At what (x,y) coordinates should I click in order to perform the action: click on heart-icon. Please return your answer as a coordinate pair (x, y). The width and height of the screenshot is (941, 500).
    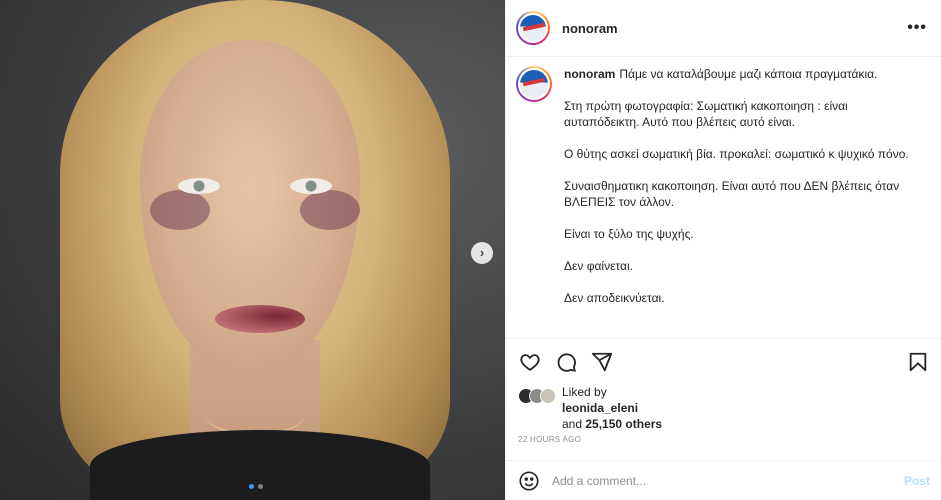
    Looking at the image, I should click on (530, 362).